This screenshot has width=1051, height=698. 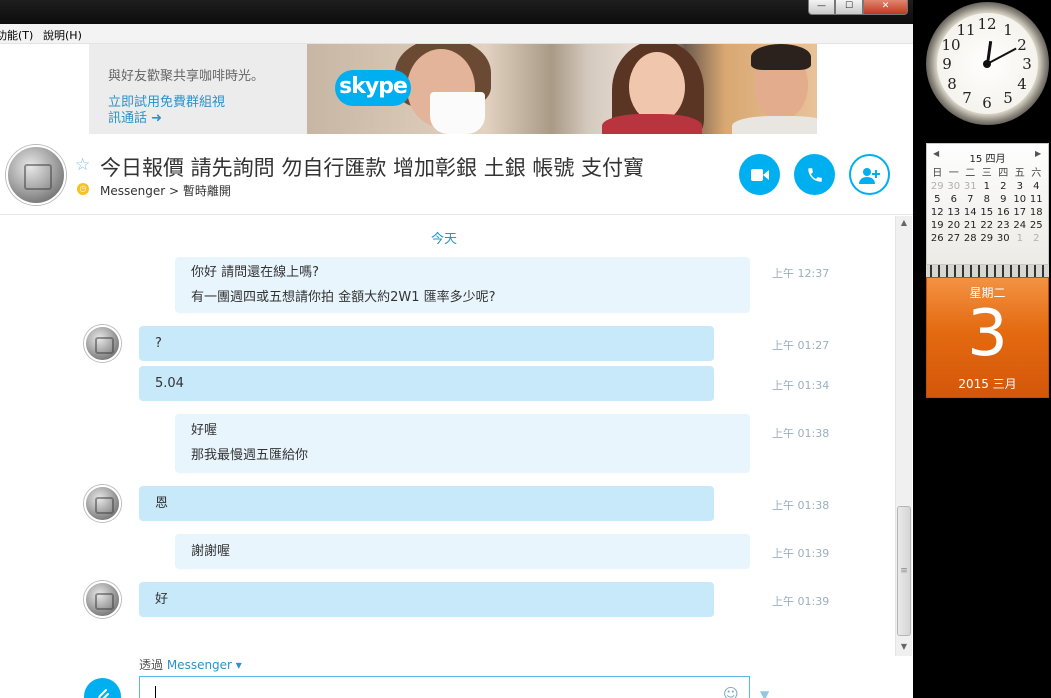 What do you see at coordinates (1038, 153) in the screenshot?
I see `next-month-icon: ▶` at bounding box center [1038, 153].